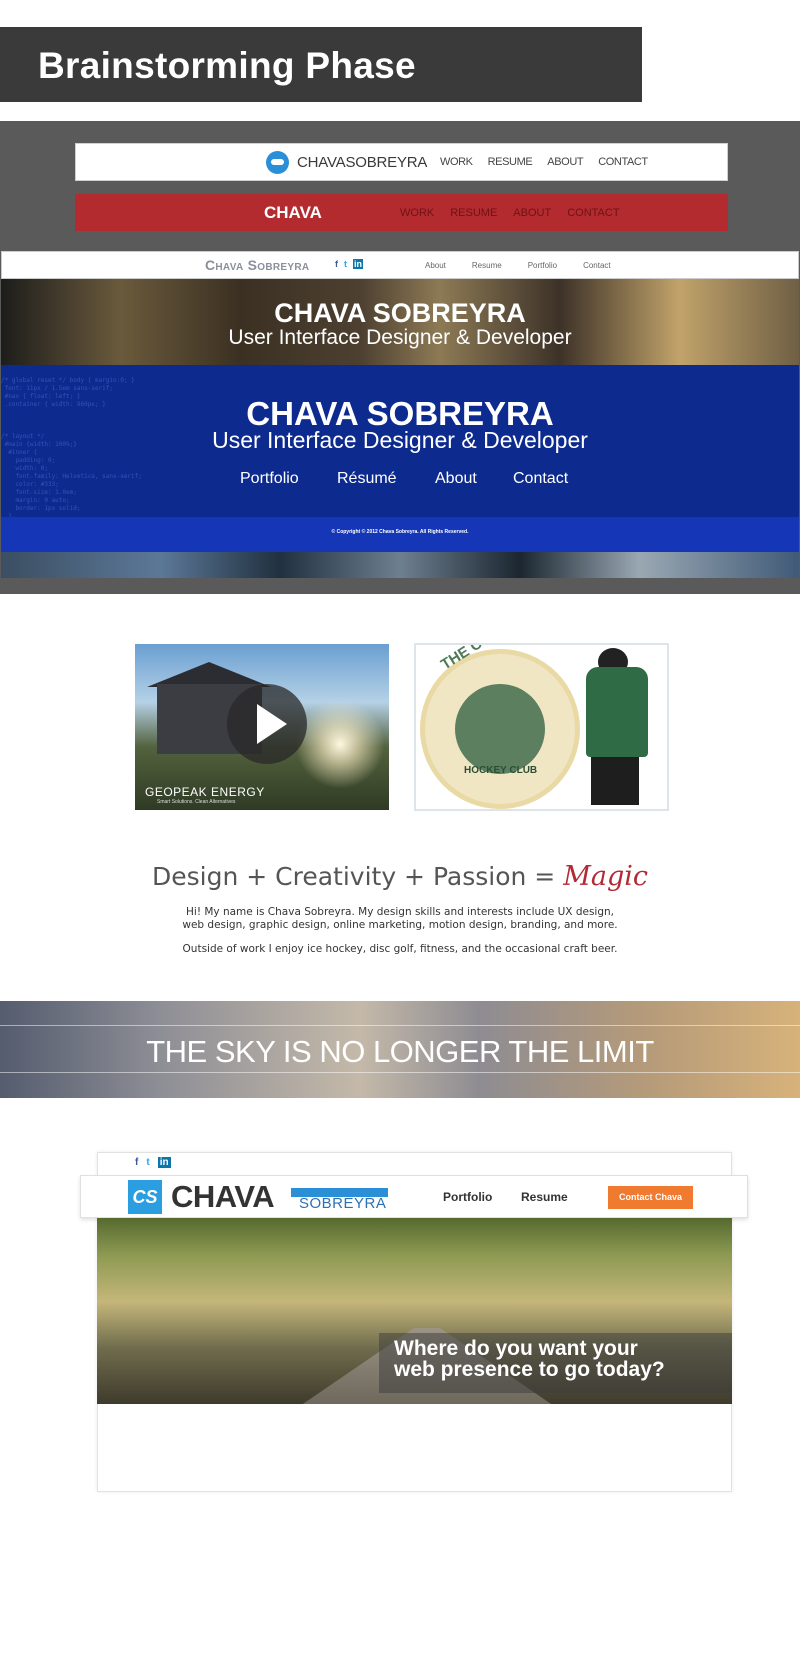  Describe the element at coordinates (529, 1369) in the screenshot. I see `hero-caption-line: web presence to go today?` at that location.